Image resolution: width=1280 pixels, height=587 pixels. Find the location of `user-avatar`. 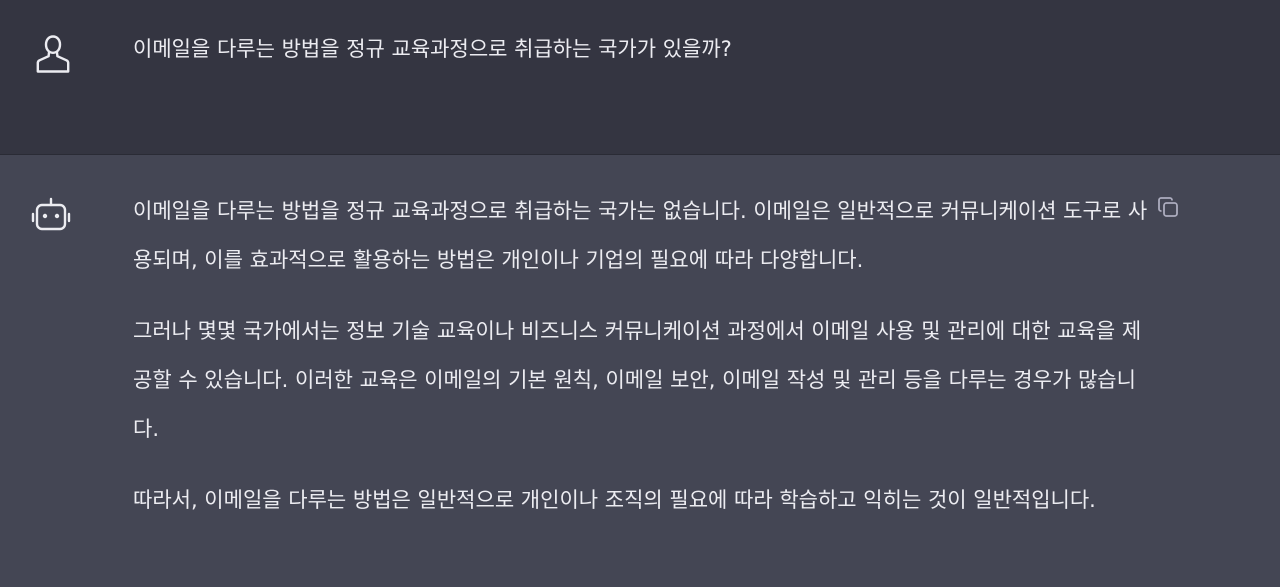

user-avatar is located at coordinates (53, 52).